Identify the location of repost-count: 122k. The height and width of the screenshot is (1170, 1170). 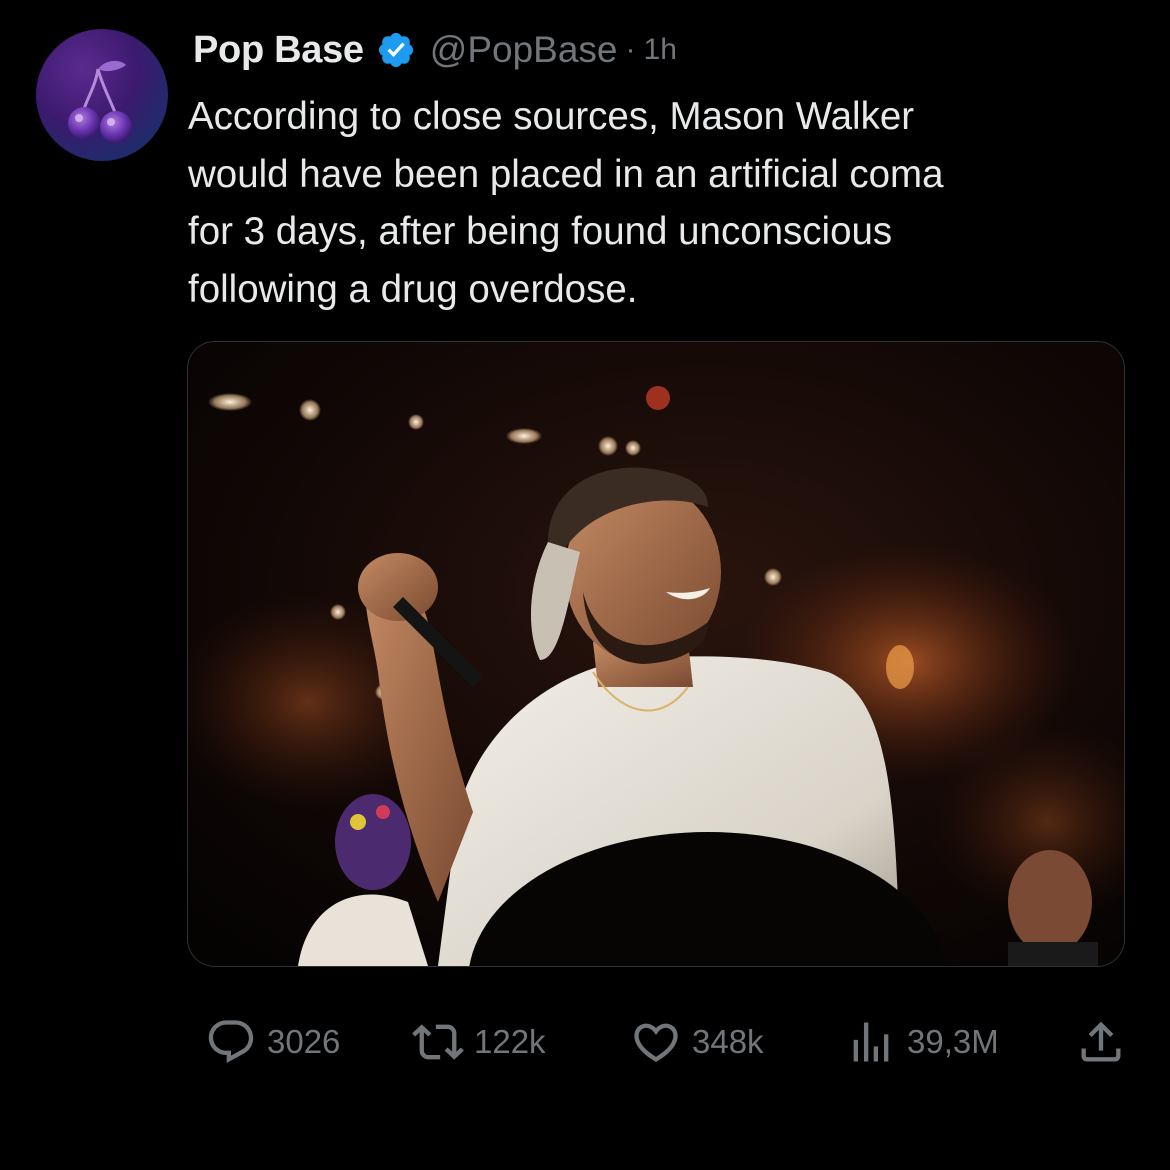
(510, 1041).